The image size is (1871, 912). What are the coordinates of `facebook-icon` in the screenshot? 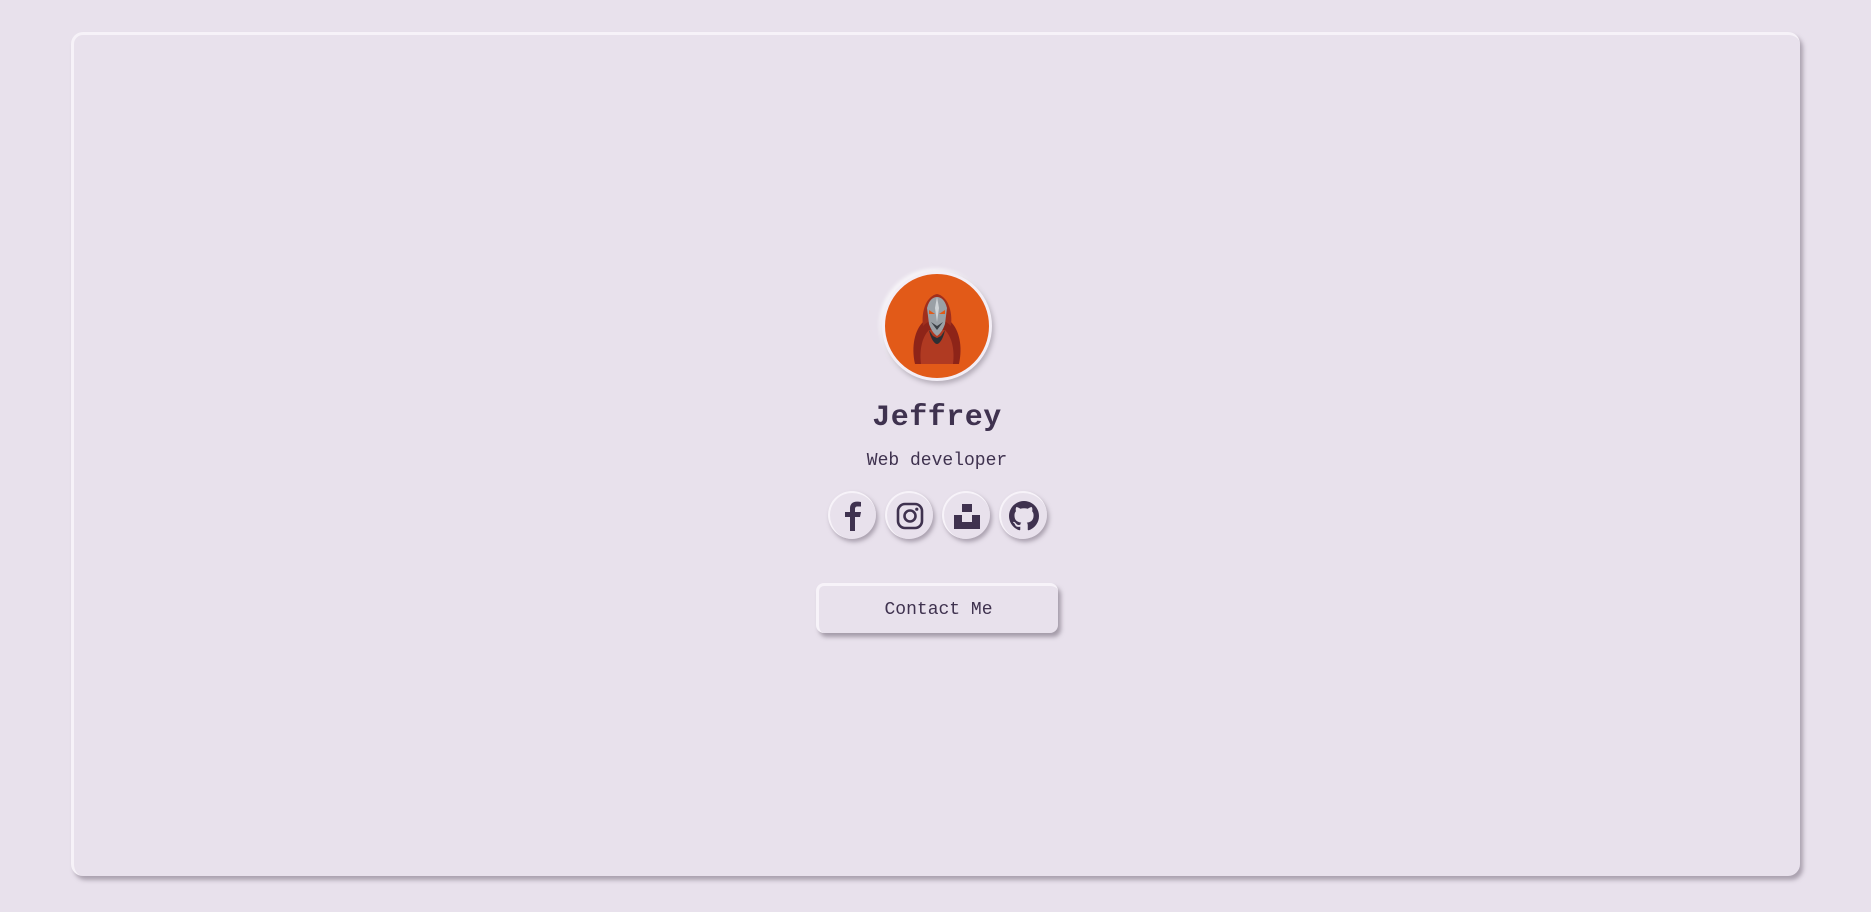 It's located at (852, 516).